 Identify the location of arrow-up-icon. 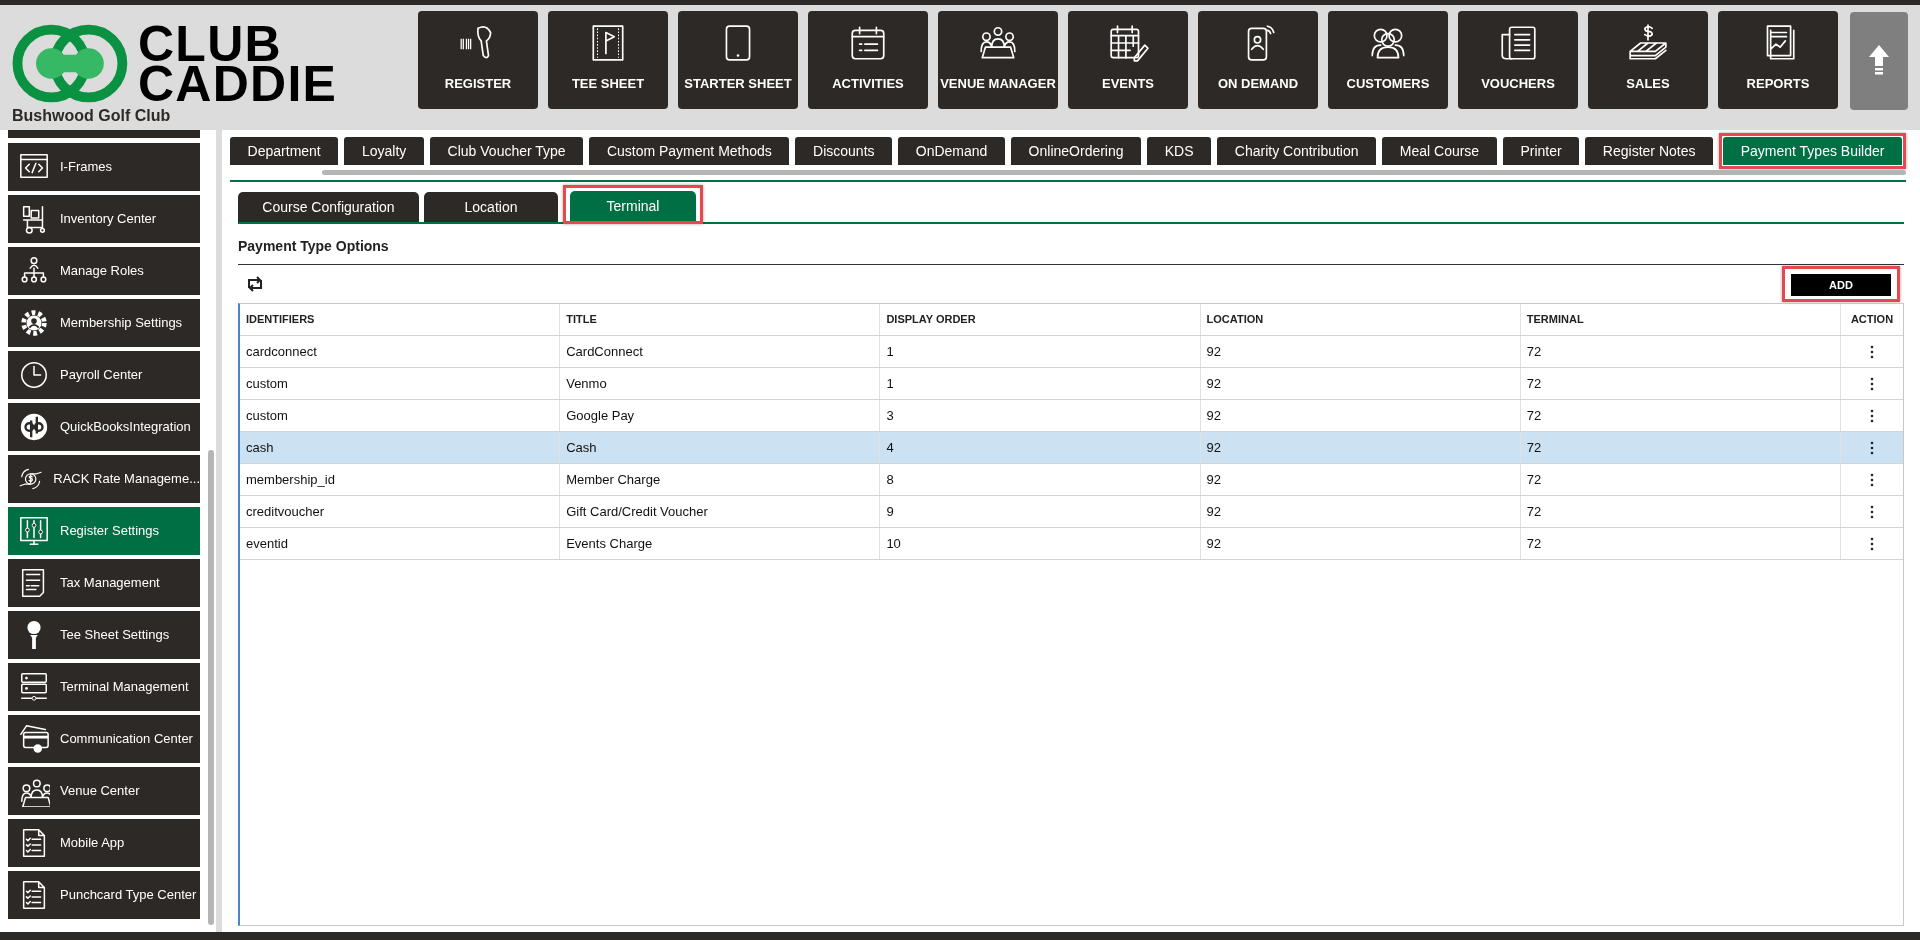
(1879, 61).